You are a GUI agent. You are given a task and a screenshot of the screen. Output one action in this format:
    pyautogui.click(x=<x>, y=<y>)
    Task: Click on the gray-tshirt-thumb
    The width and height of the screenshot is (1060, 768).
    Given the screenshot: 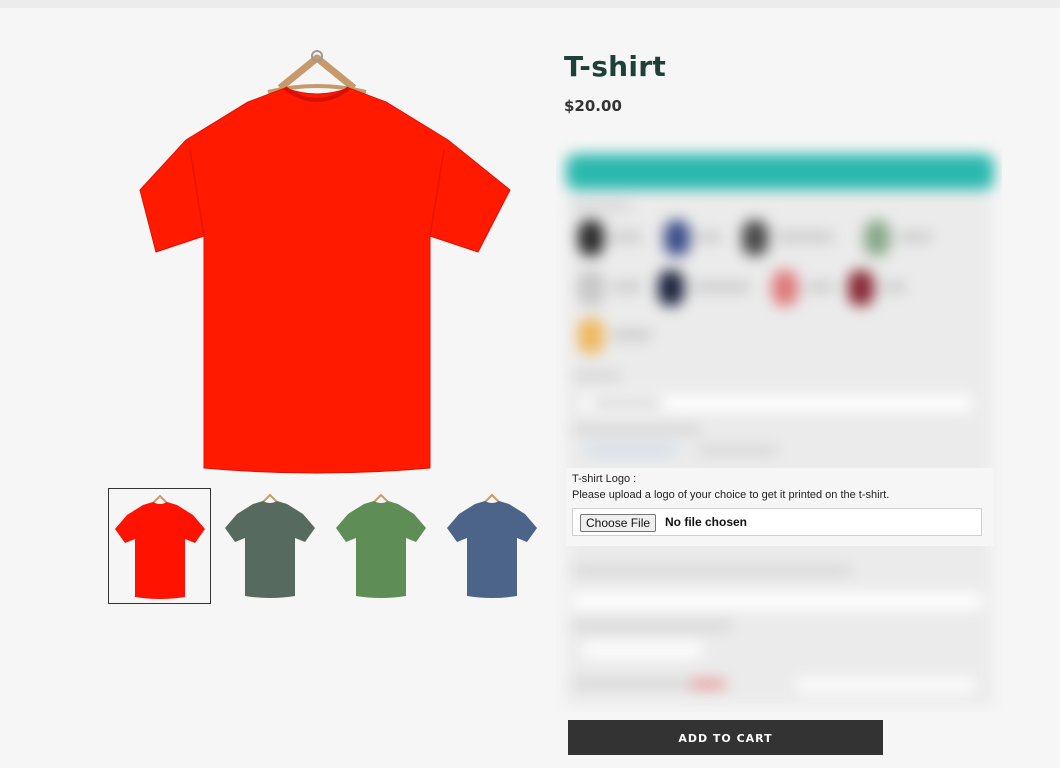 What is the action you would take?
    pyautogui.click(x=270, y=545)
    